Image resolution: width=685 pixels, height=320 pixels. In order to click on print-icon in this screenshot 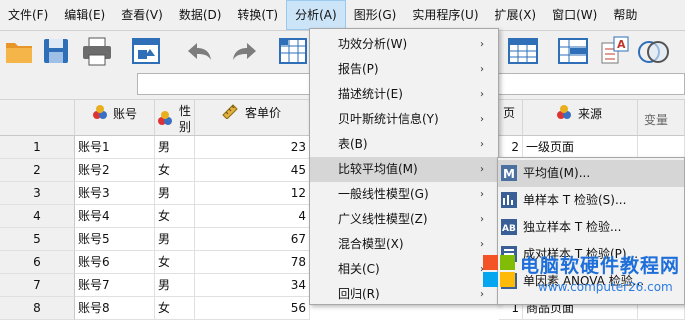, I will do `click(97, 51)`.